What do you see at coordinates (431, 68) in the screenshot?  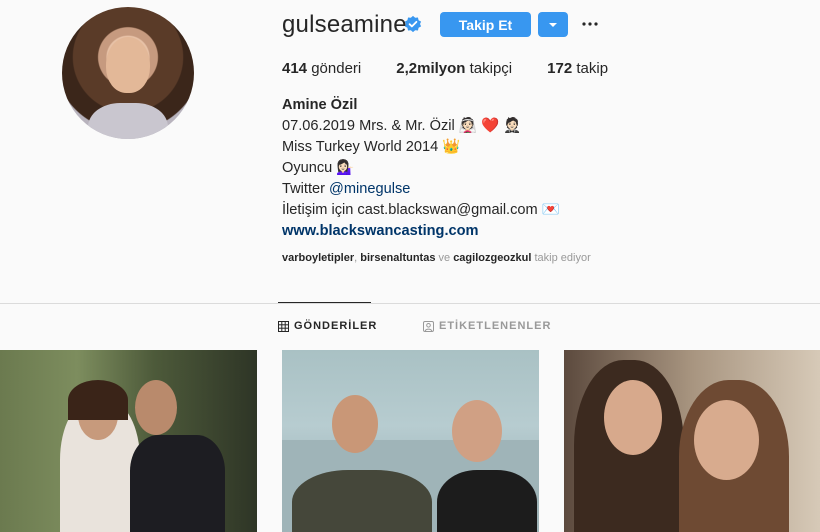 I see `followers-count: 2,2milyon` at bounding box center [431, 68].